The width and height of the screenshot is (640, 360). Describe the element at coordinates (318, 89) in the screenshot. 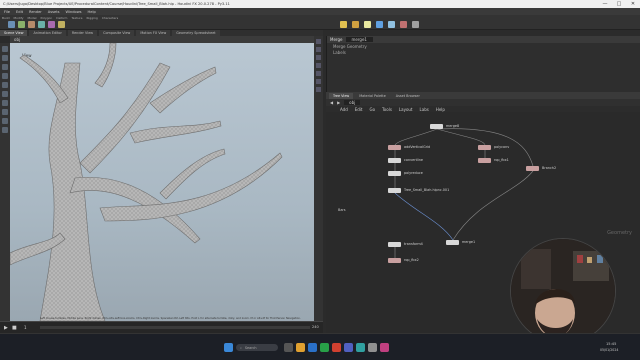

I see `normals-icon` at that location.